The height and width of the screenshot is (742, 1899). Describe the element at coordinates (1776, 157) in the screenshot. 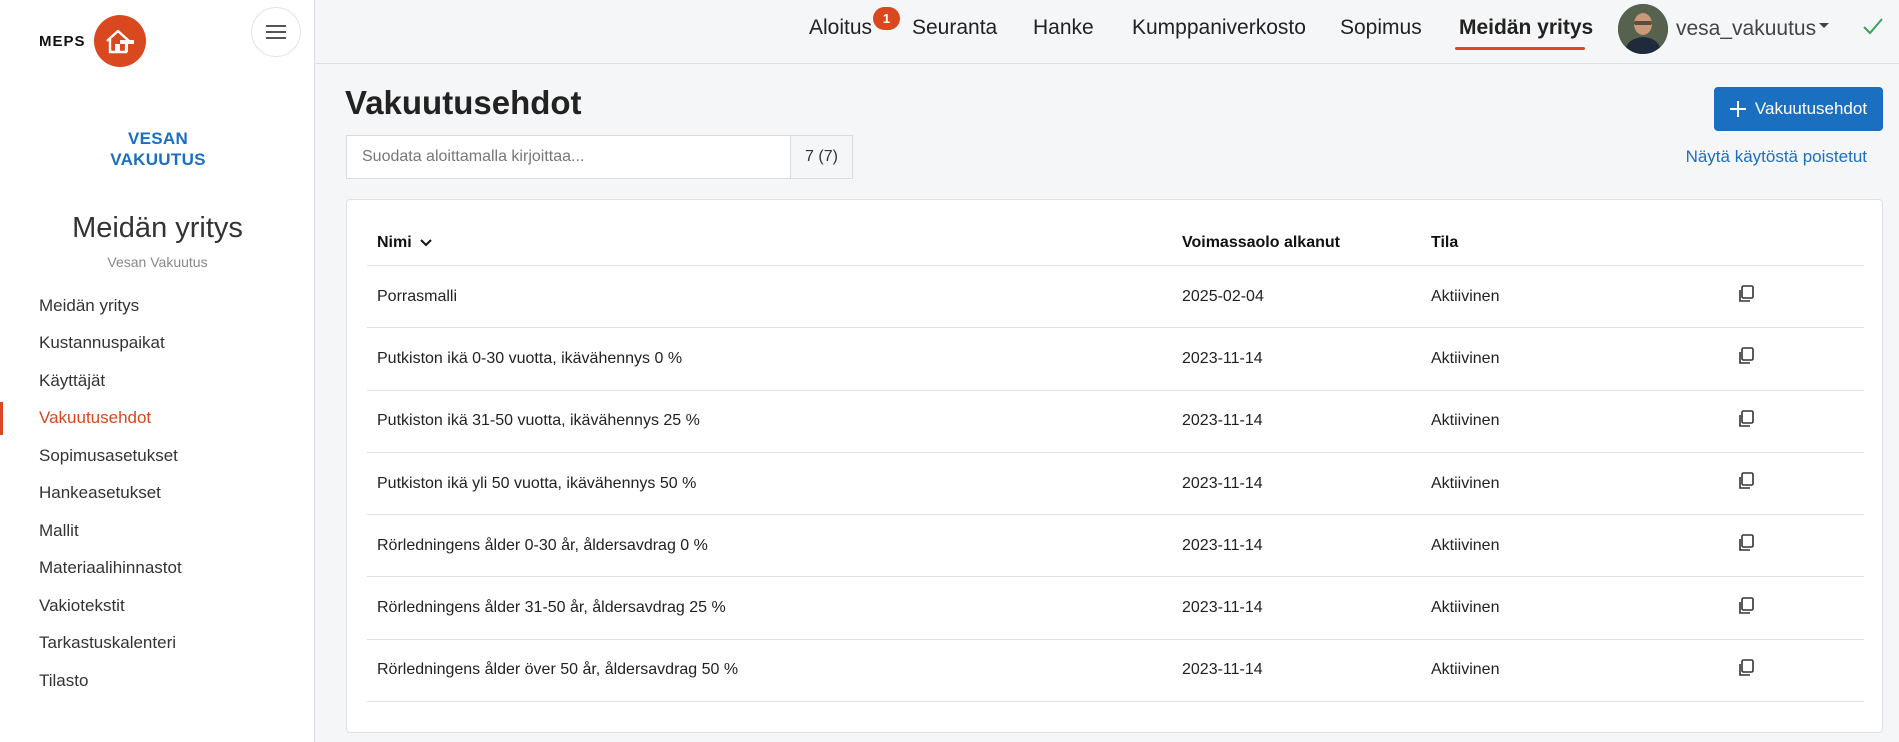

I see `show-removed-link: Näytä käytöstä poistetut` at that location.